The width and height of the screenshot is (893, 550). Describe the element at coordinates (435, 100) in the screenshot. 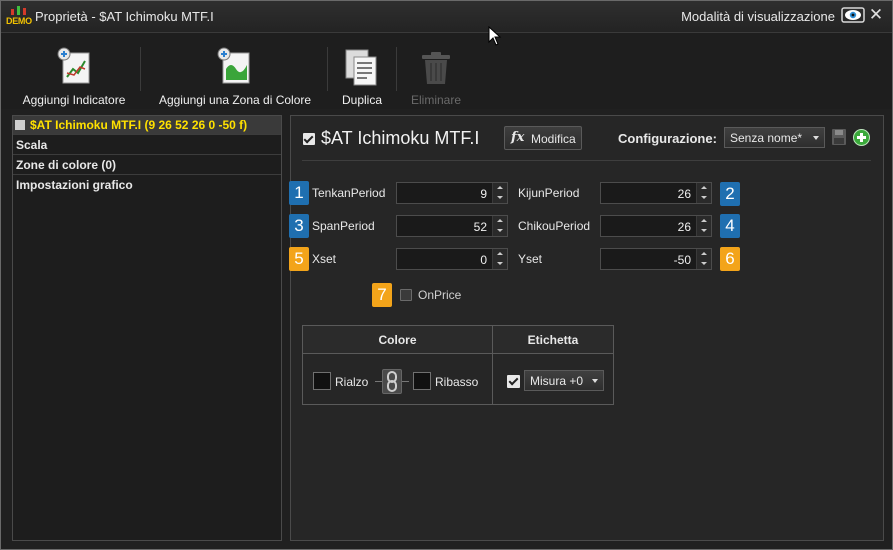

I see `delete-label: Eliminare` at that location.